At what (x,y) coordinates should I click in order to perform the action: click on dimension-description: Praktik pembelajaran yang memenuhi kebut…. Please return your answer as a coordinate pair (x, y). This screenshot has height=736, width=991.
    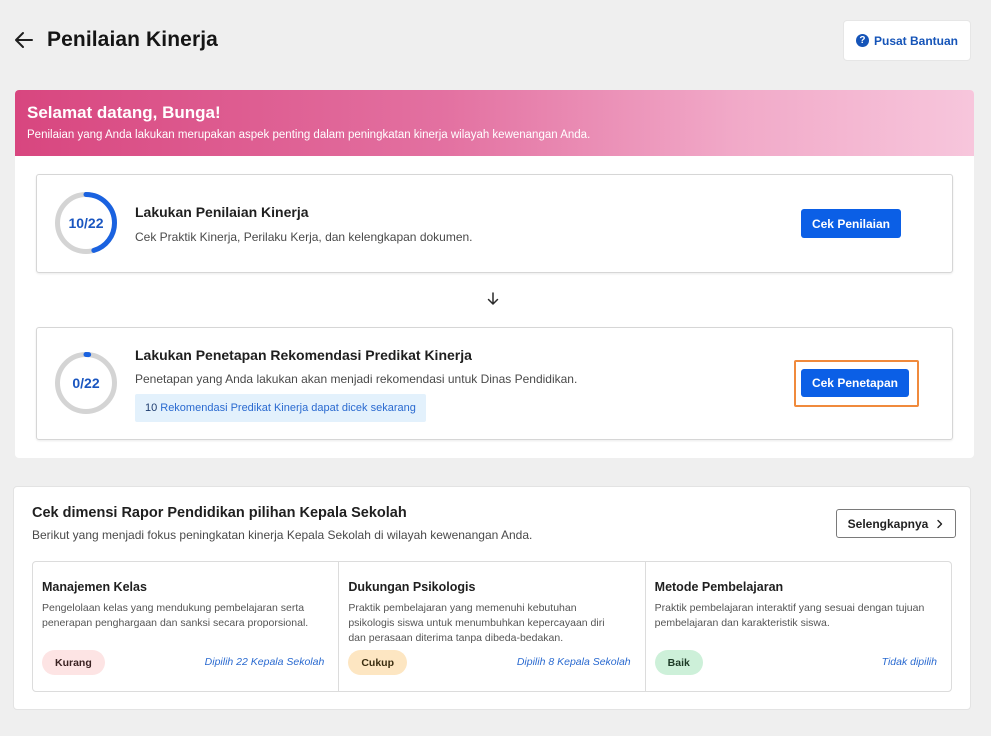
    Looking at the image, I should click on (476, 623).